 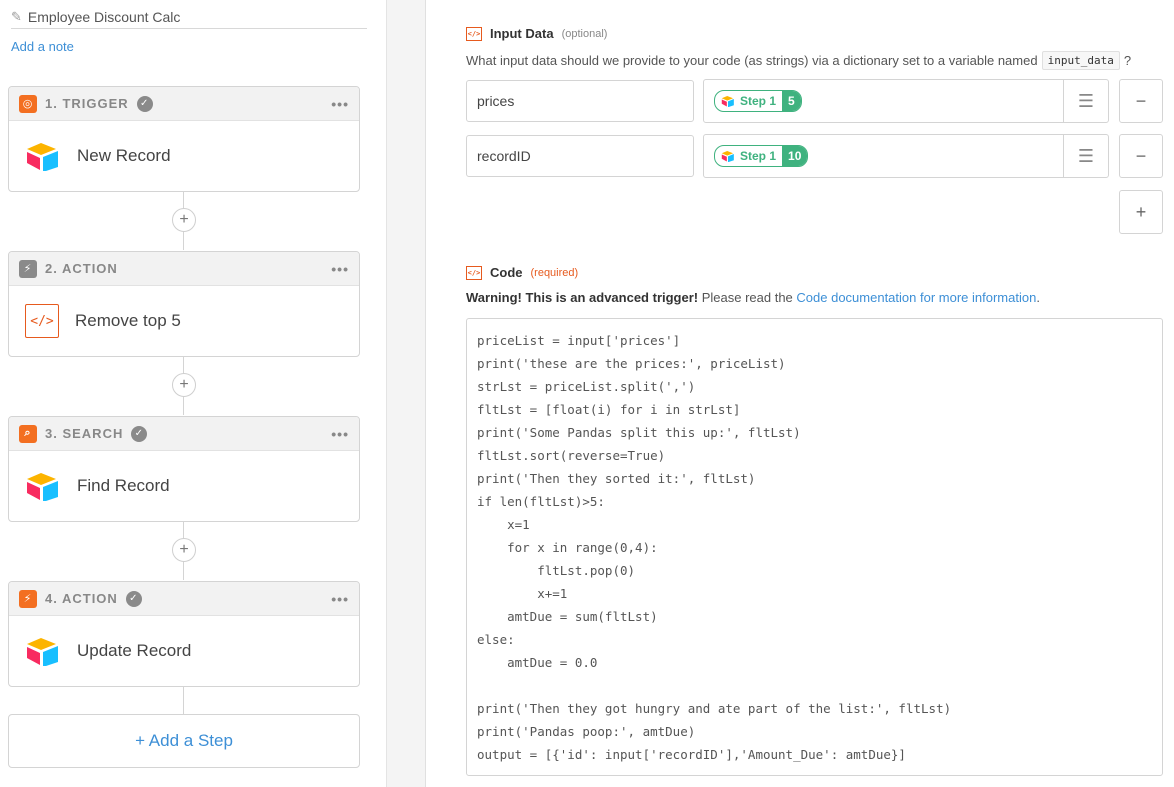 What do you see at coordinates (584, 33) in the screenshot?
I see `optional-label: (optional)` at bounding box center [584, 33].